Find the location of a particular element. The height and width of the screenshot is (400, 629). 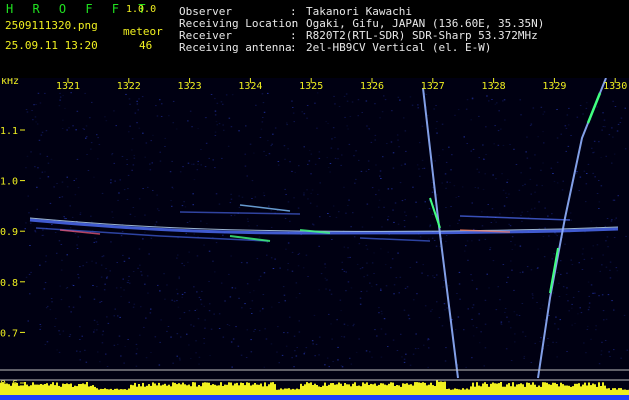

x-tick-label: 1321 is located at coordinates (68, 86).